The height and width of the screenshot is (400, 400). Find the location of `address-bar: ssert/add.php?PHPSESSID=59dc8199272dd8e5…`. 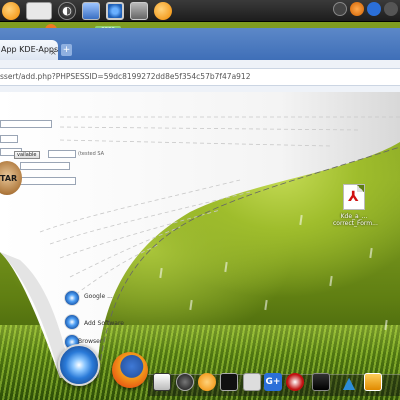

address-bar: ssert/add.php?PHPSESSID=59dc8199272dd8e5… is located at coordinates (200, 77).